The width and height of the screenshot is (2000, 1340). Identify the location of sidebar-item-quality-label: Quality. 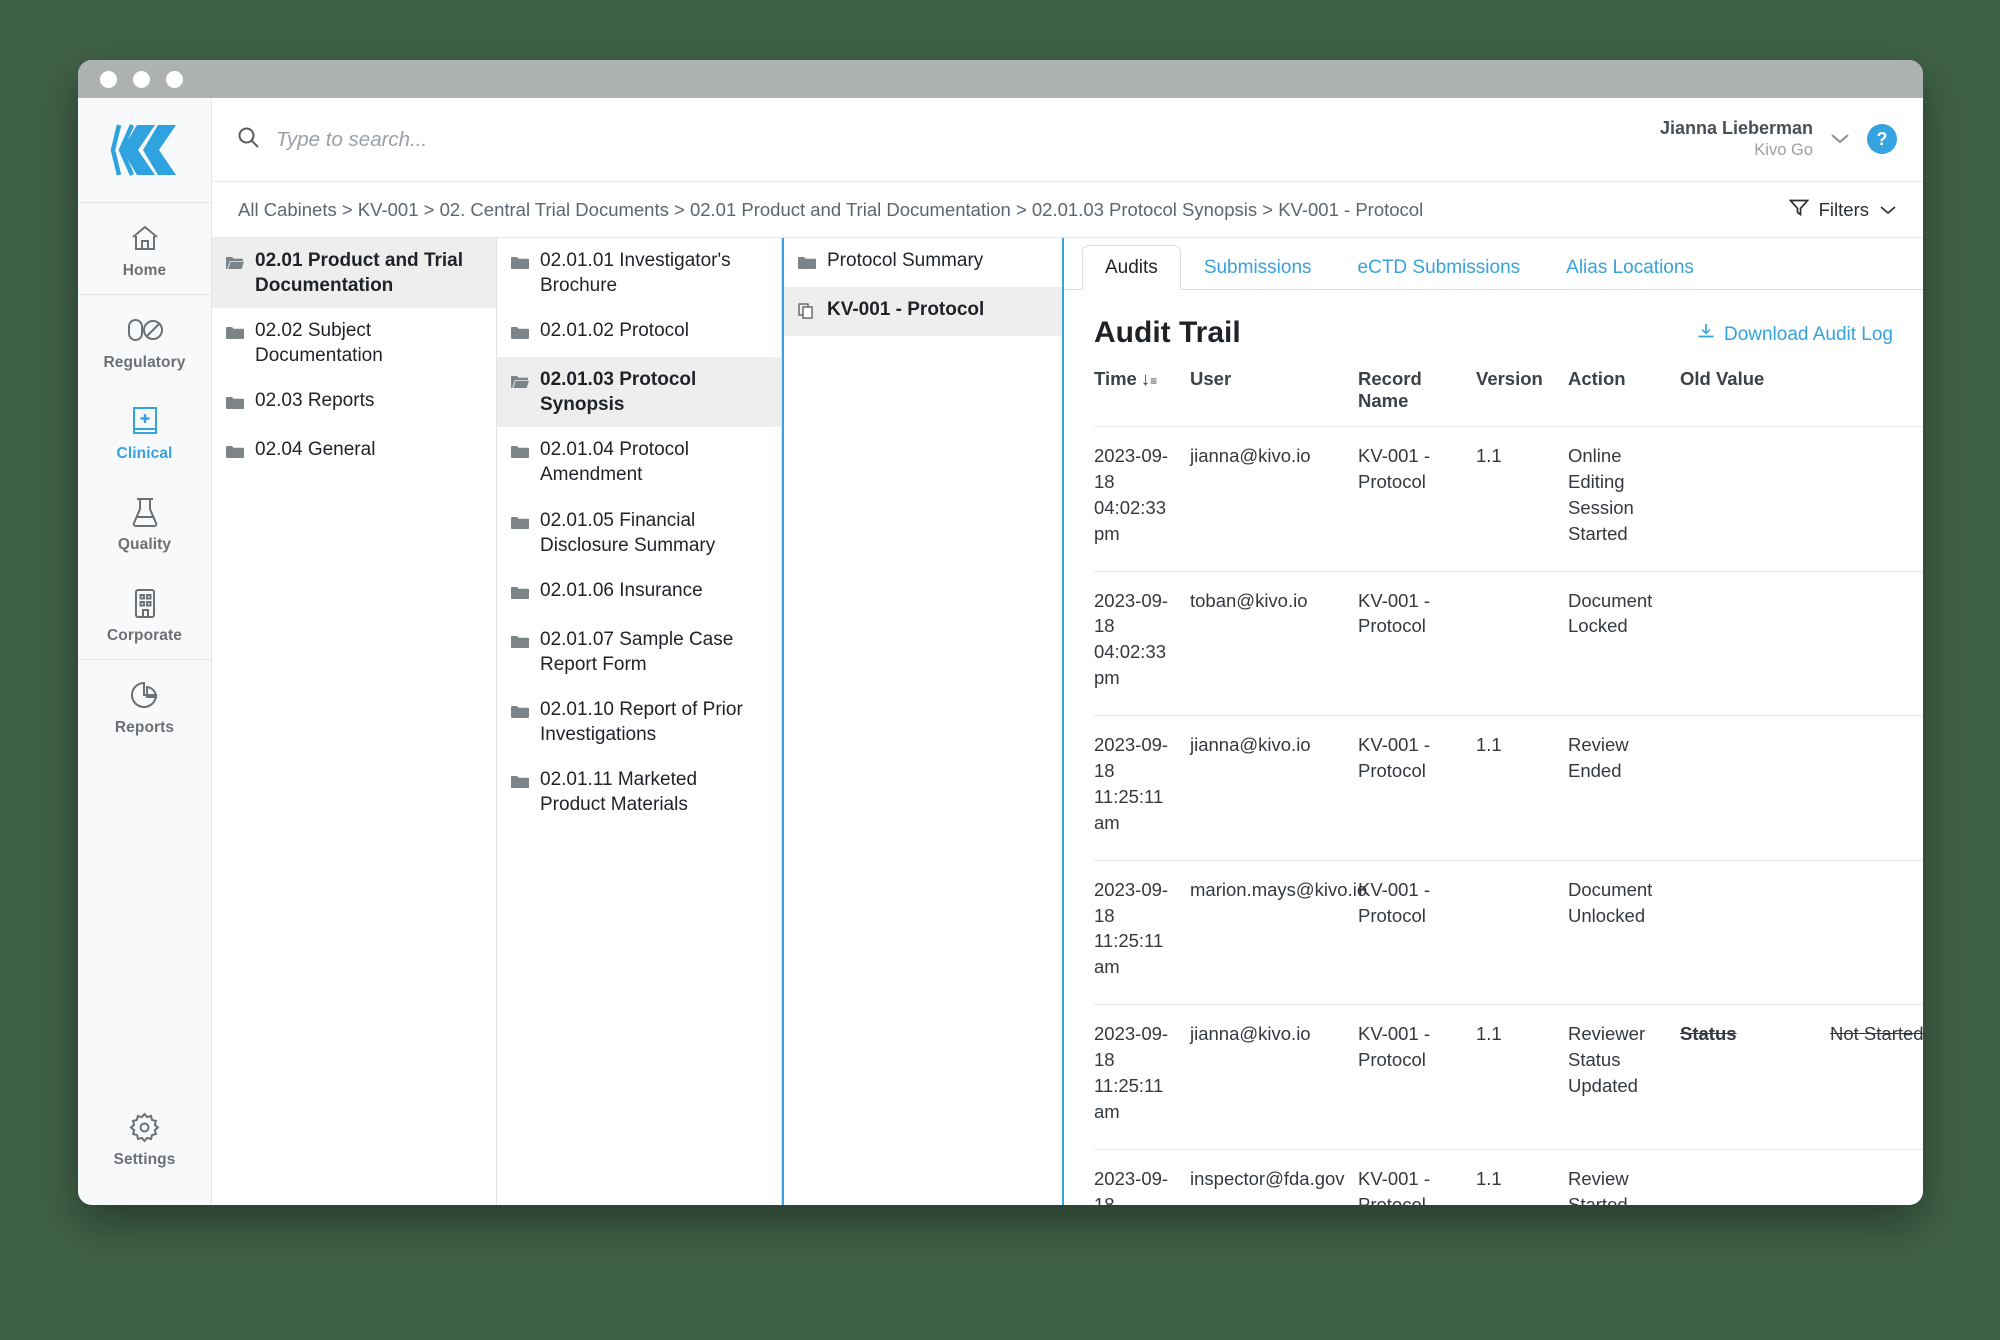
(144, 544).